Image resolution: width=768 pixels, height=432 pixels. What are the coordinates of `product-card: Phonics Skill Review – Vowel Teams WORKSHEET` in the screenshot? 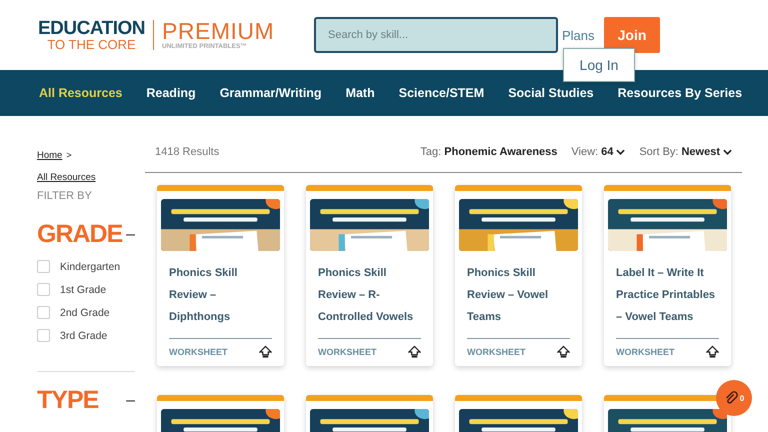 It's located at (518, 275).